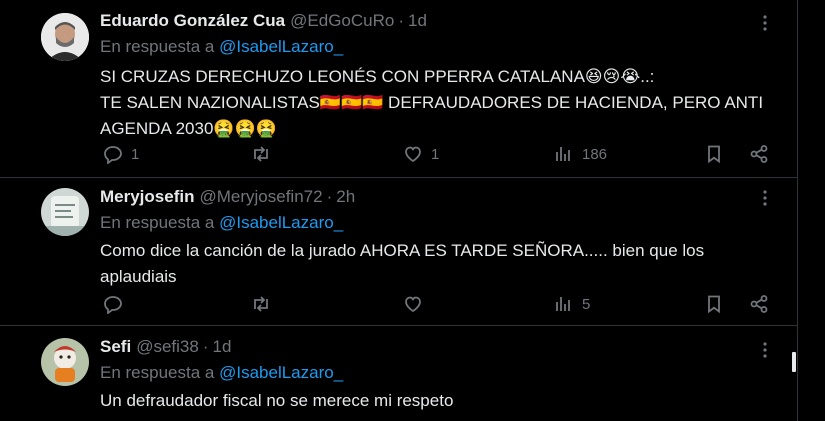 This screenshot has width=825, height=421. What do you see at coordinates (572, 304) in the screenshot?
I see `views-button: 5` at bounding box center [572, 304].